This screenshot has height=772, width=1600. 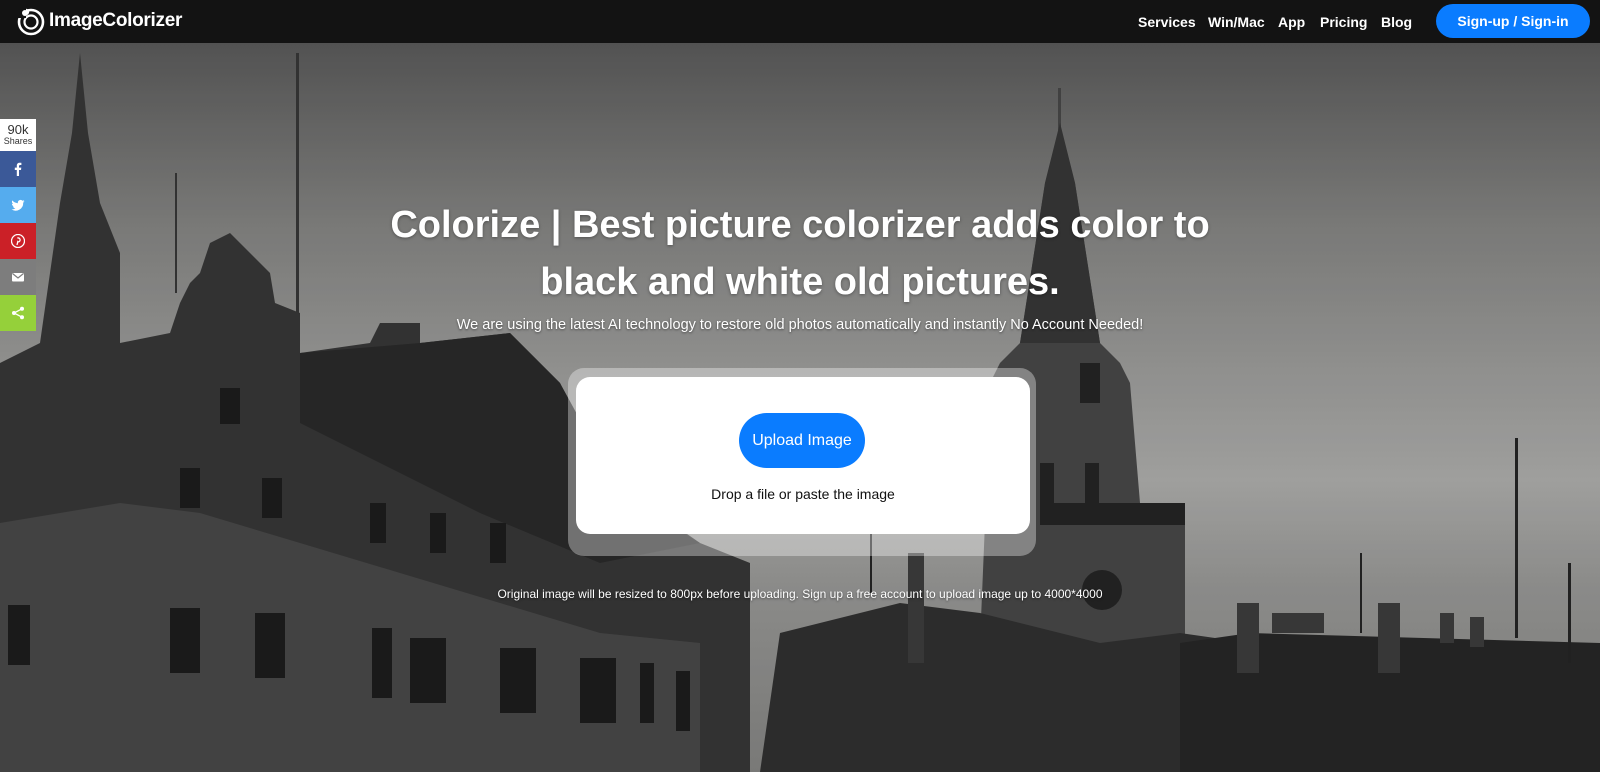 I want to click on drop-file-hint: Drop a file or paste the image, so click(x=803, y=494).